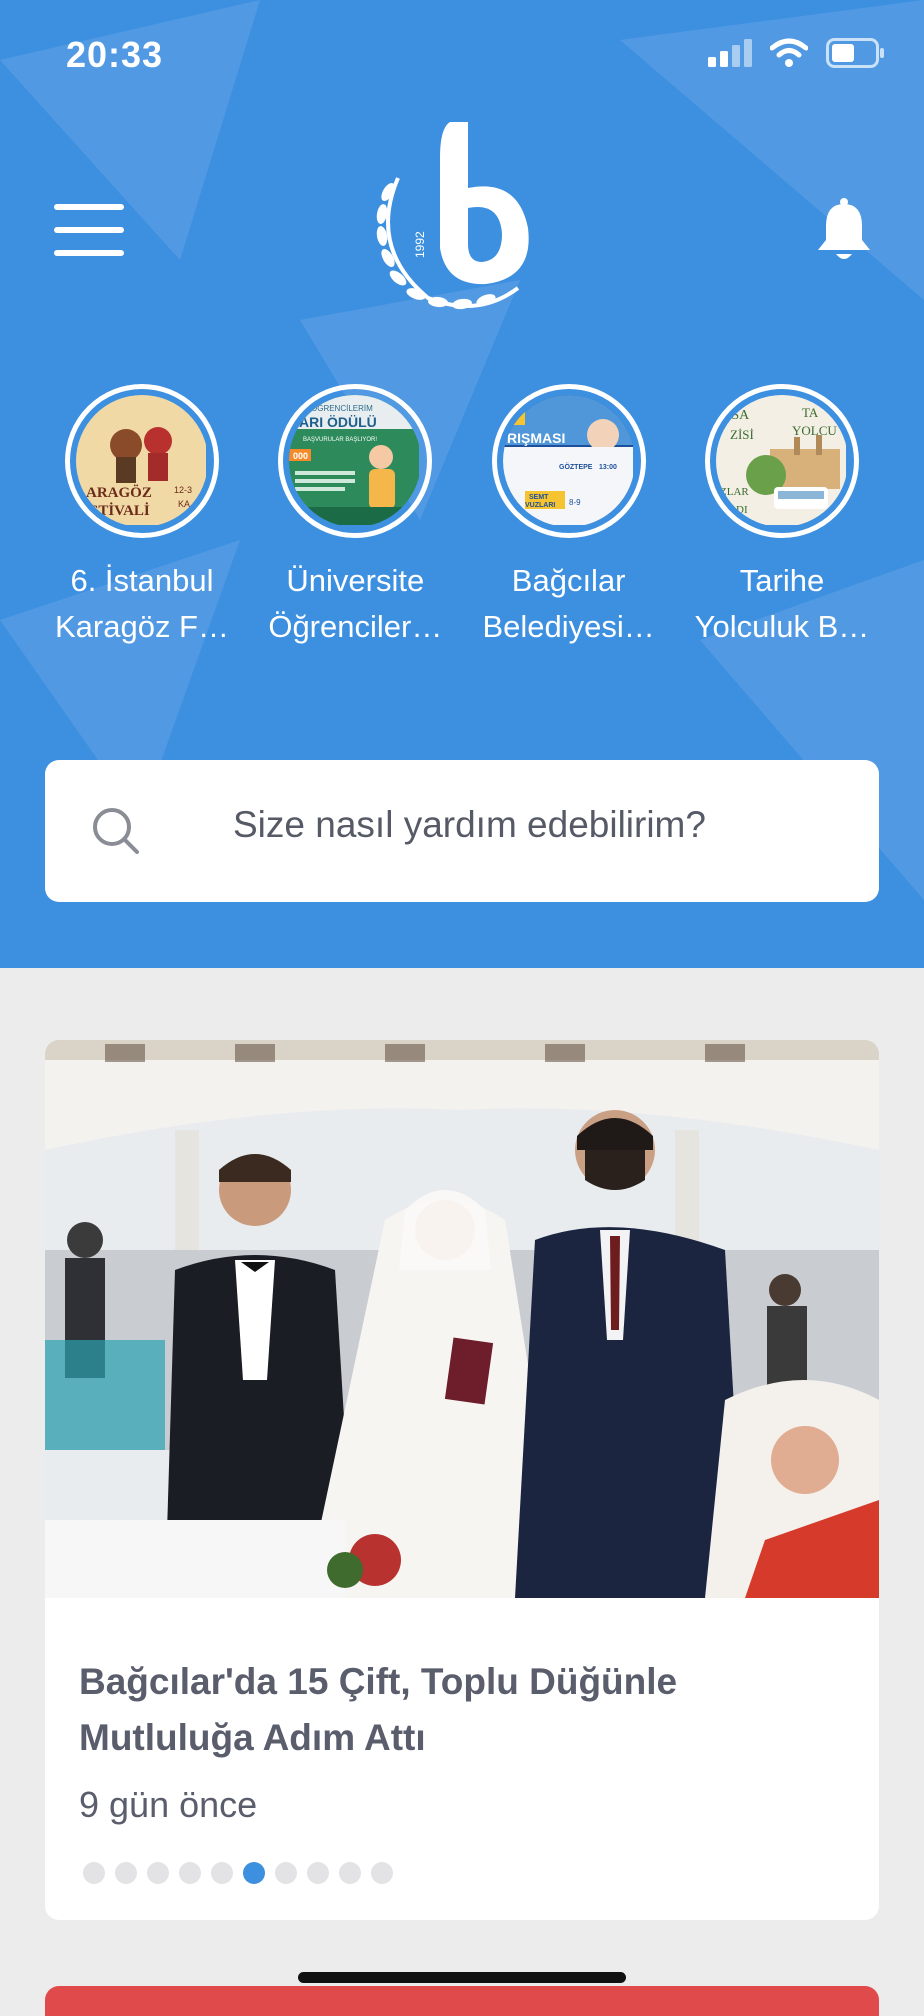 This screenshot has height=2016, width=924. I want to click on story-label-line1: Tarihe, so click(782, 580).